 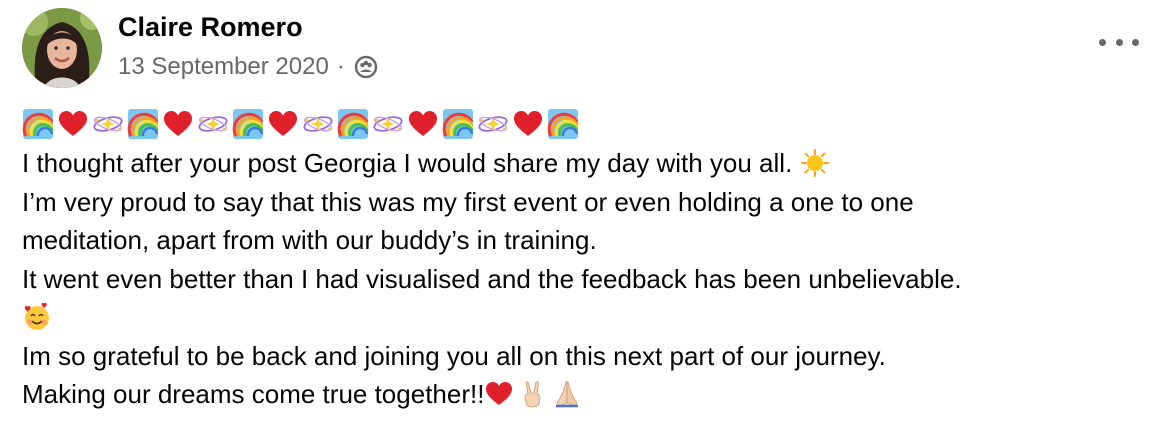 I want to click on victory-hand-icon, so click(x=533, y=394).